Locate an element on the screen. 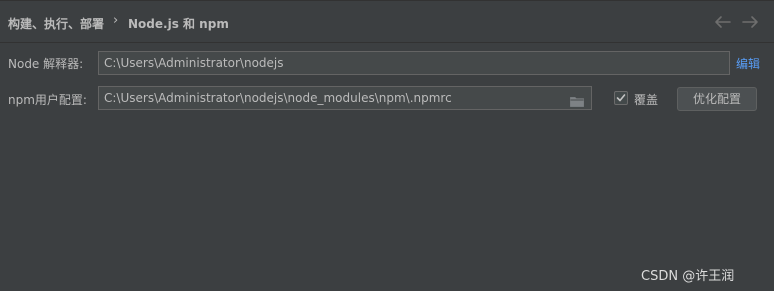  npm-config-field-wrapper is located at coordinates (345, 98).